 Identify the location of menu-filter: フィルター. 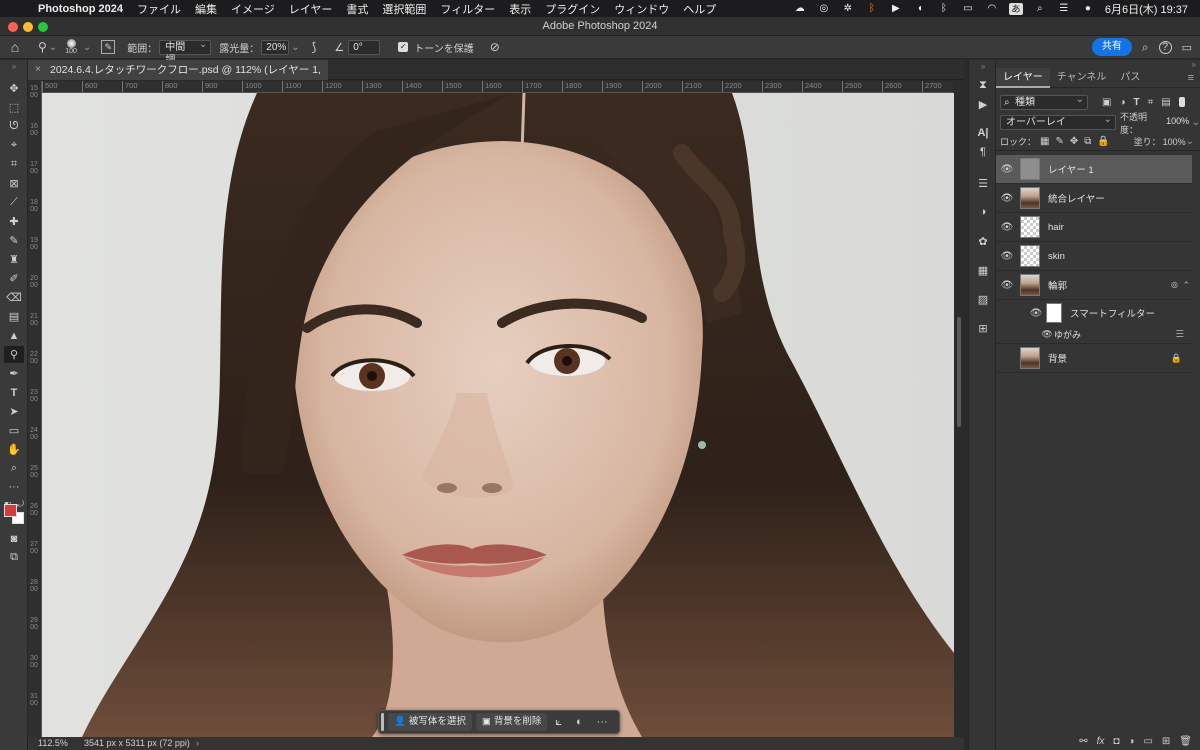
(467, 9).